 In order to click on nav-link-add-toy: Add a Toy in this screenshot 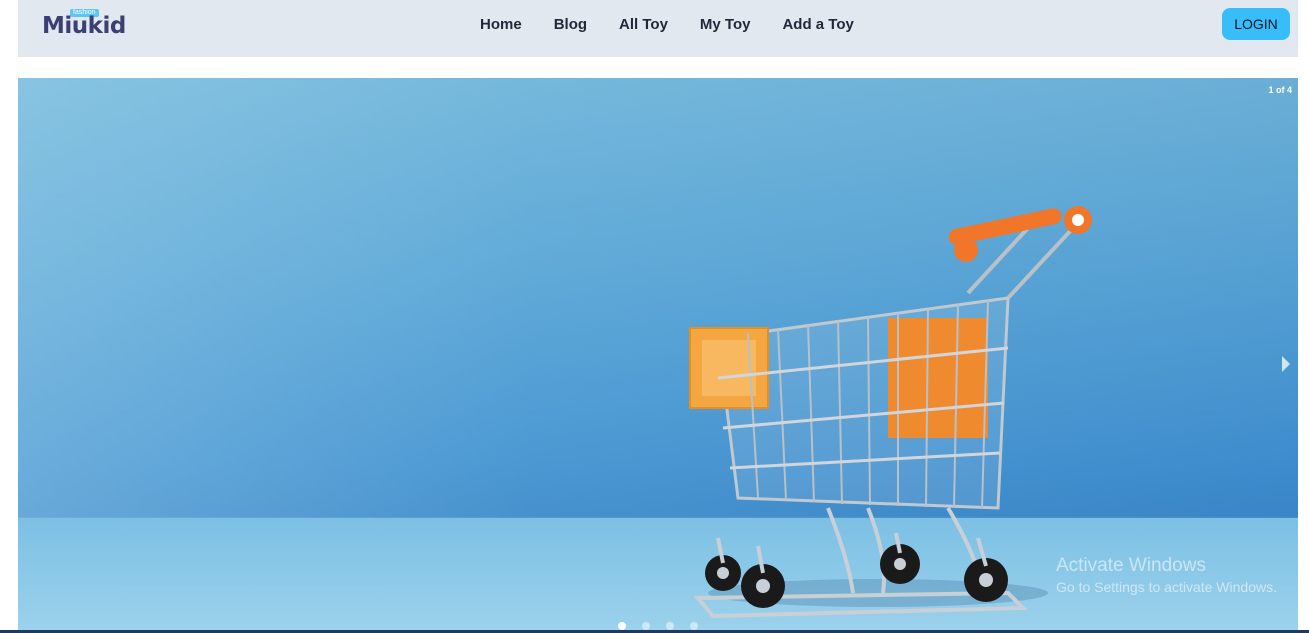, I will do `click(817, 24)`.